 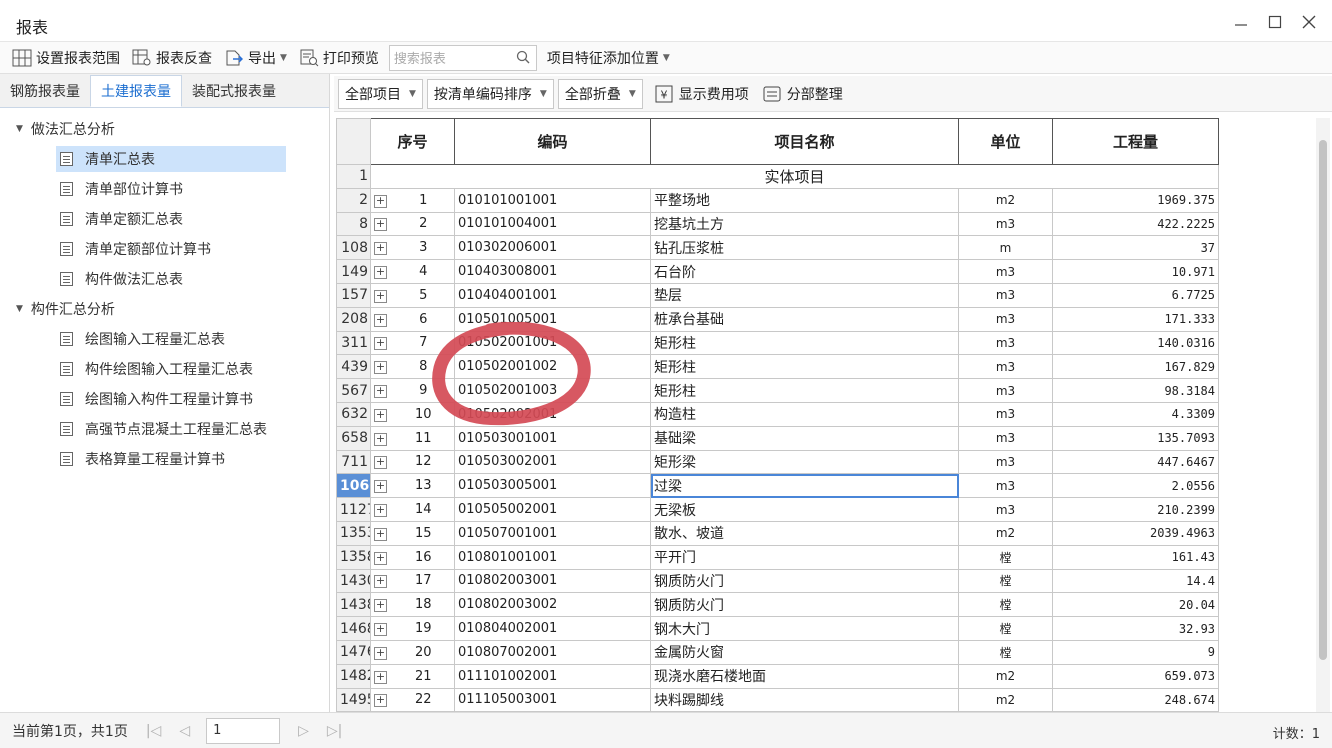 I want to click on seq-cell: 17, so click(x=424, y=581).